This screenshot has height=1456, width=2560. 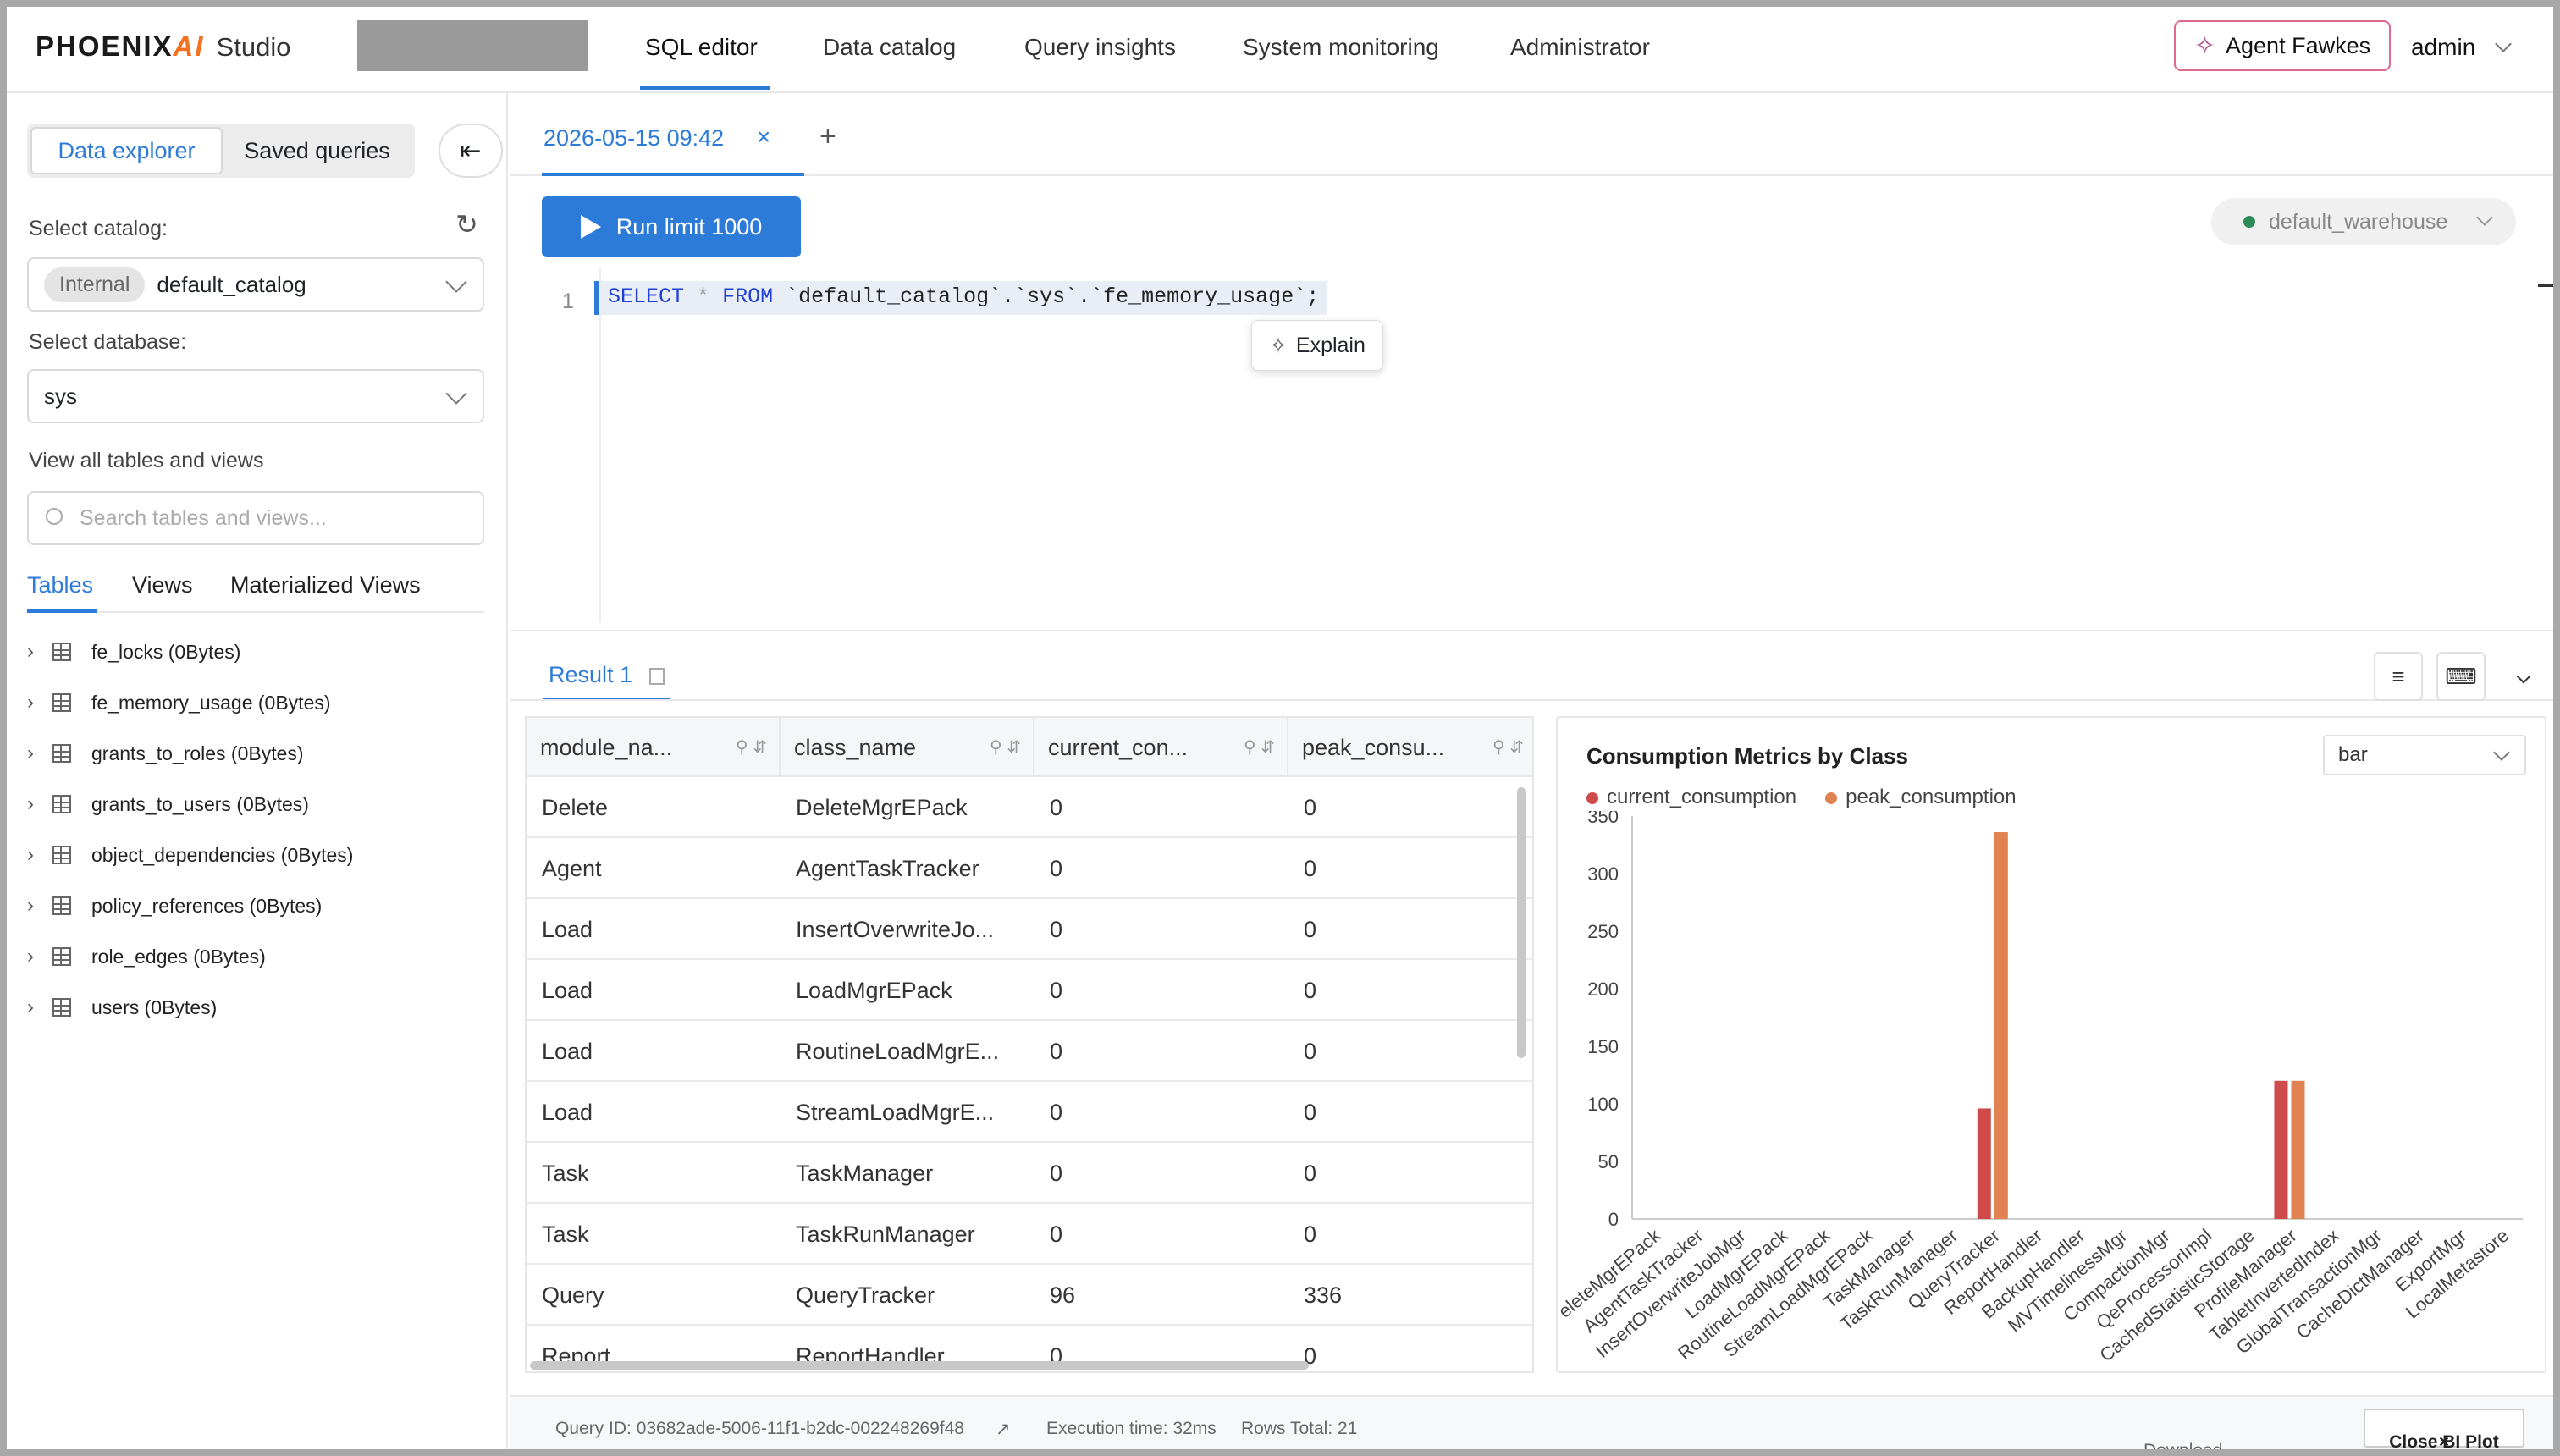 What do you see at coordinates (162, 585) in the screenshot?
I see `tab-views: Views` at bounding box center [162, 585].